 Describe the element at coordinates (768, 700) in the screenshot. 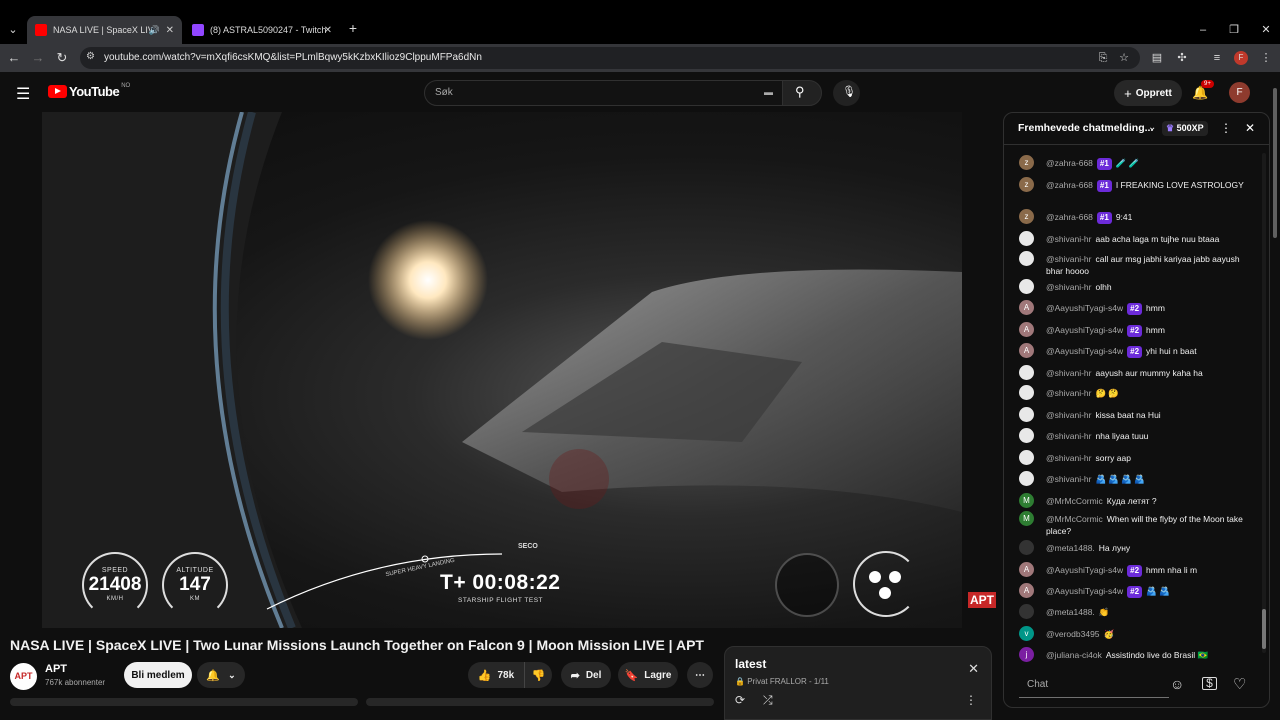

I see `shuffle-icon: ⤮` at that location.